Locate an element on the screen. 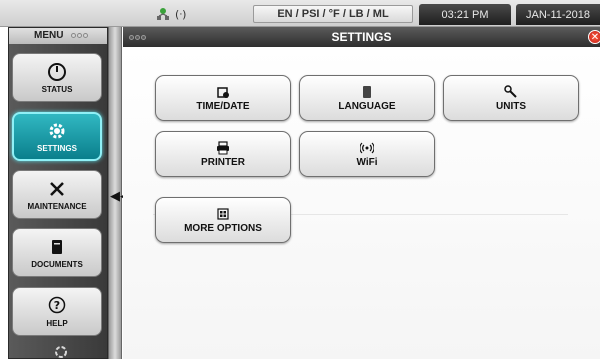 Image resolution: width=600 pixels, height=359 pixels. grid-icon is located at coordinates (223, 213).